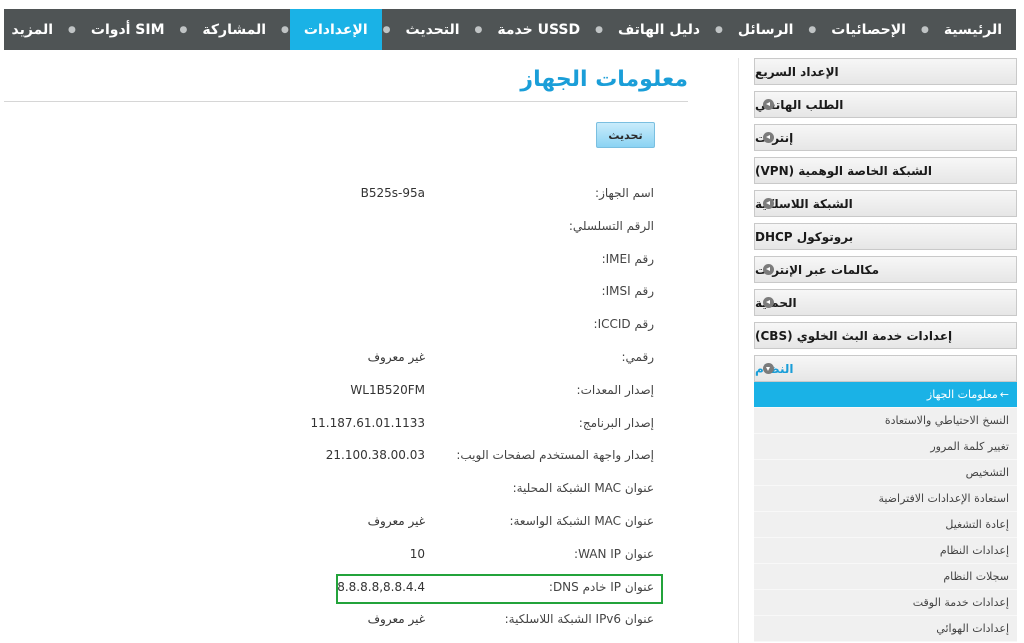 The image size is (1024, 643). What do you see at coordinates (581, 521) in the screenshot?
I see `info-label: عنوان MAC الشبكة الواسعة:` at bounding box center [581, 521].